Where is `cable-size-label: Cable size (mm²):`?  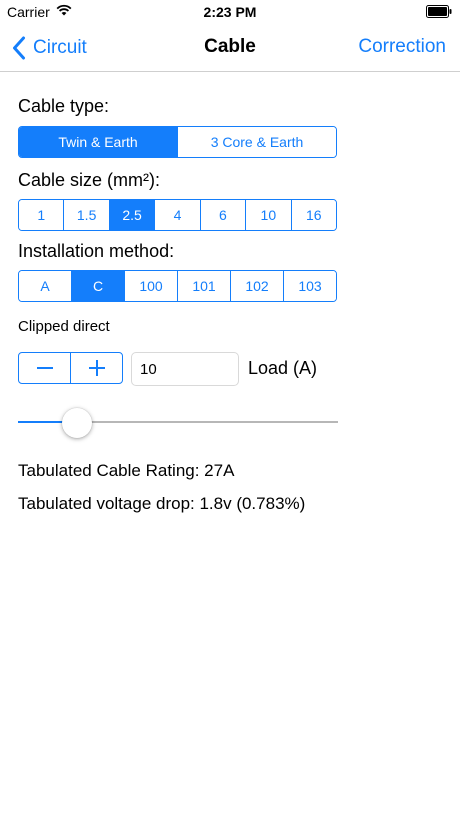 cable-size-label: Cable size (mm²): is located at coordinates (89, 180).